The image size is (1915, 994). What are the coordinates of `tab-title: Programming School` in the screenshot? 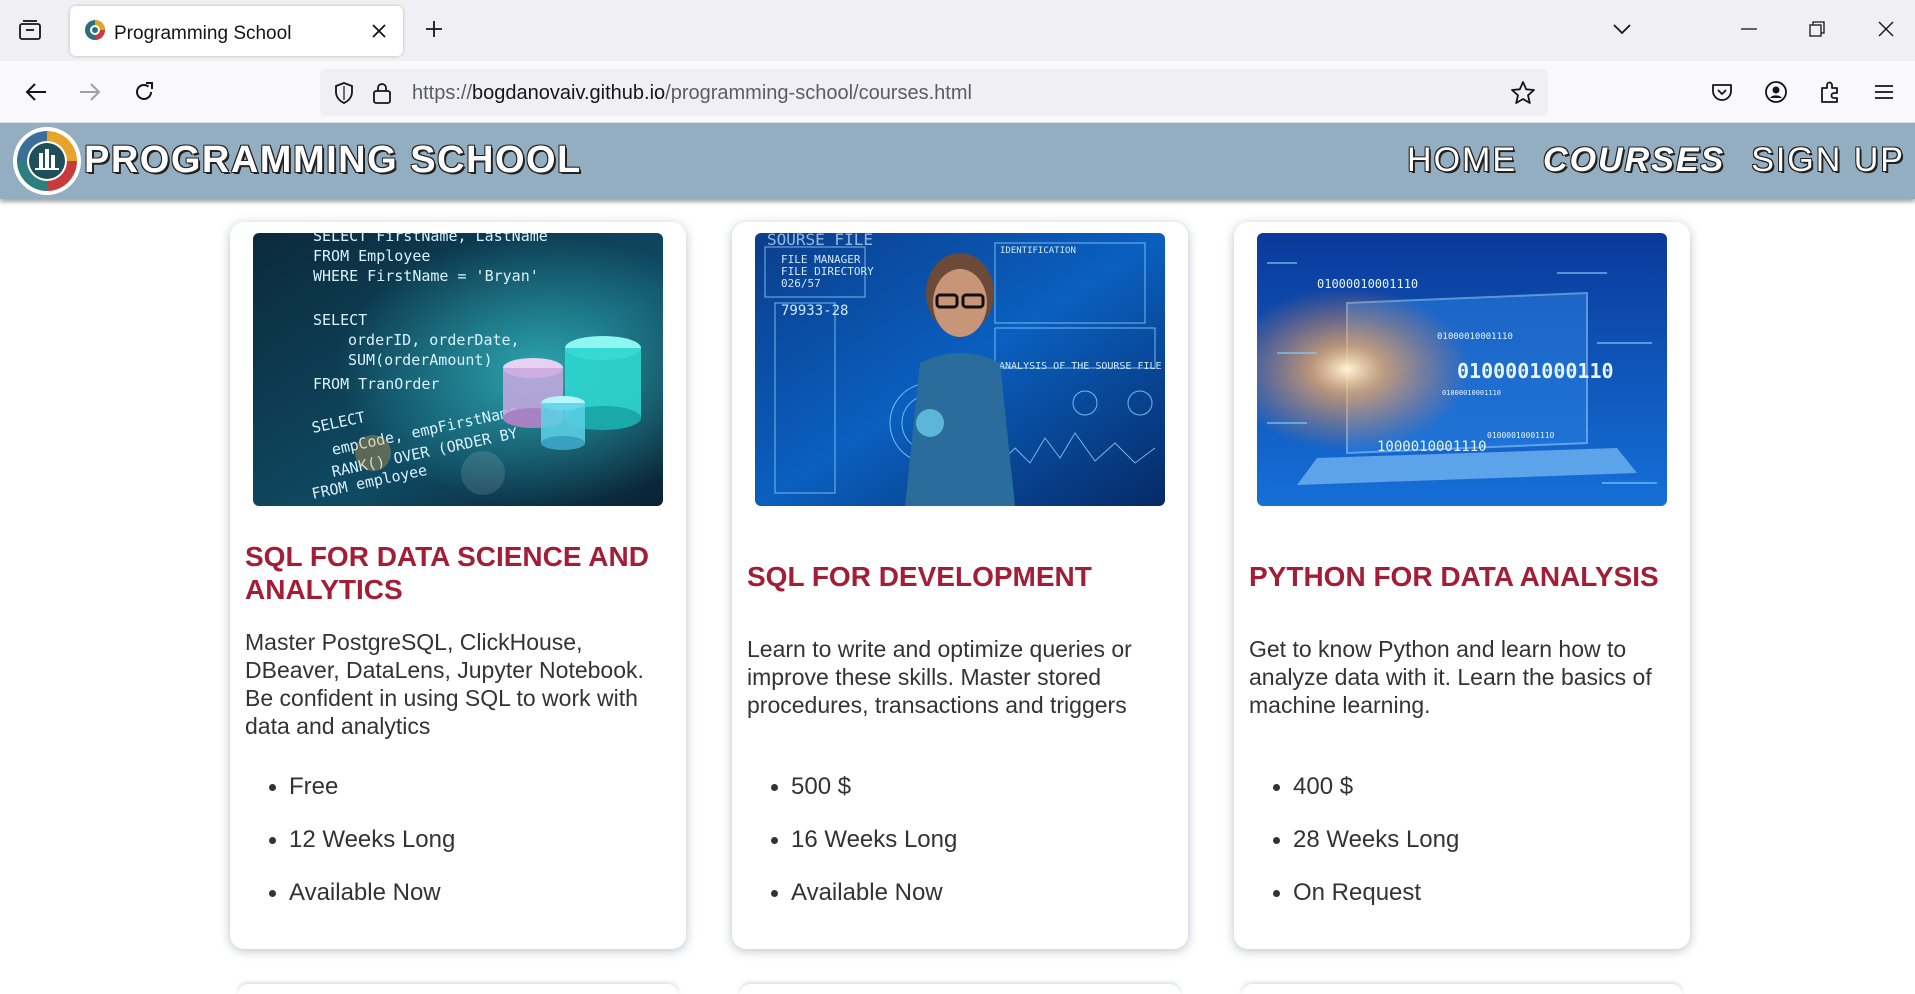 It's located at (203, 33).